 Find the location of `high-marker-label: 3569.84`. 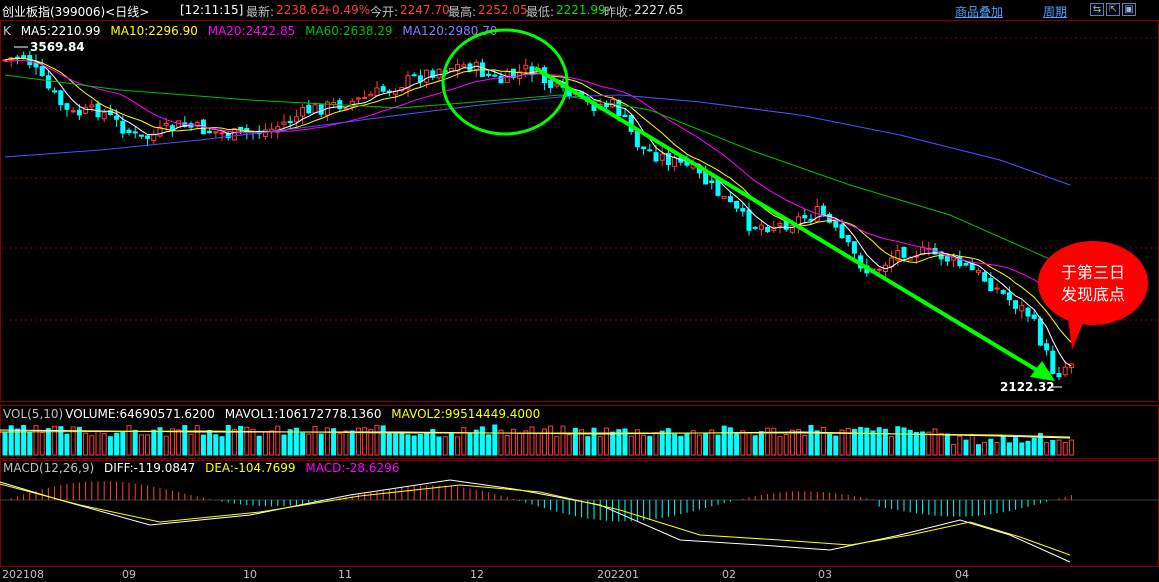

high-marker-label: 3569.84 is located at coordinates (57, 47).